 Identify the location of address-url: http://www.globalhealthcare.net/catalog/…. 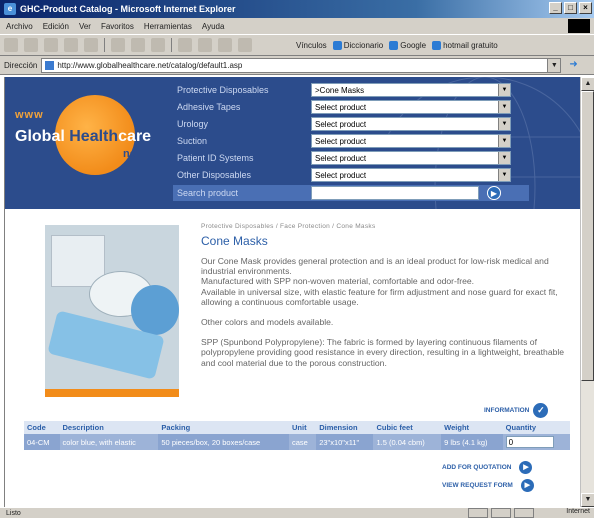
(150, 65).